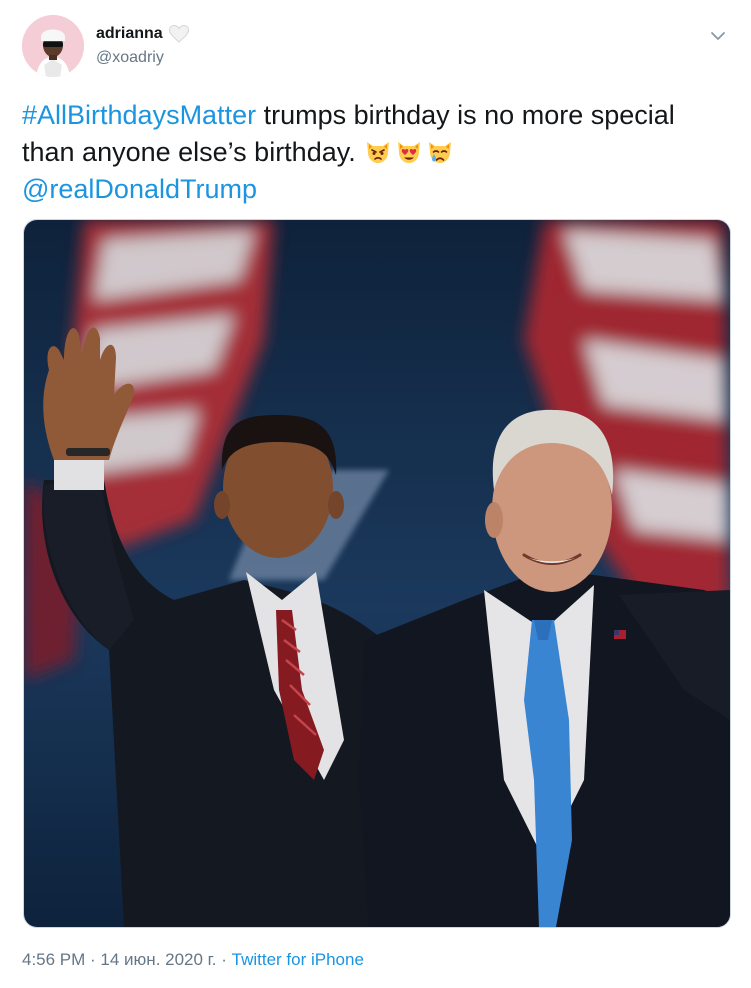 The image size is (751, 988). What do you see at coordinates (376, 49) in the screenshot?
I see `tweet-header: adrianna @xoadriy` at bounding box center [376, 49].